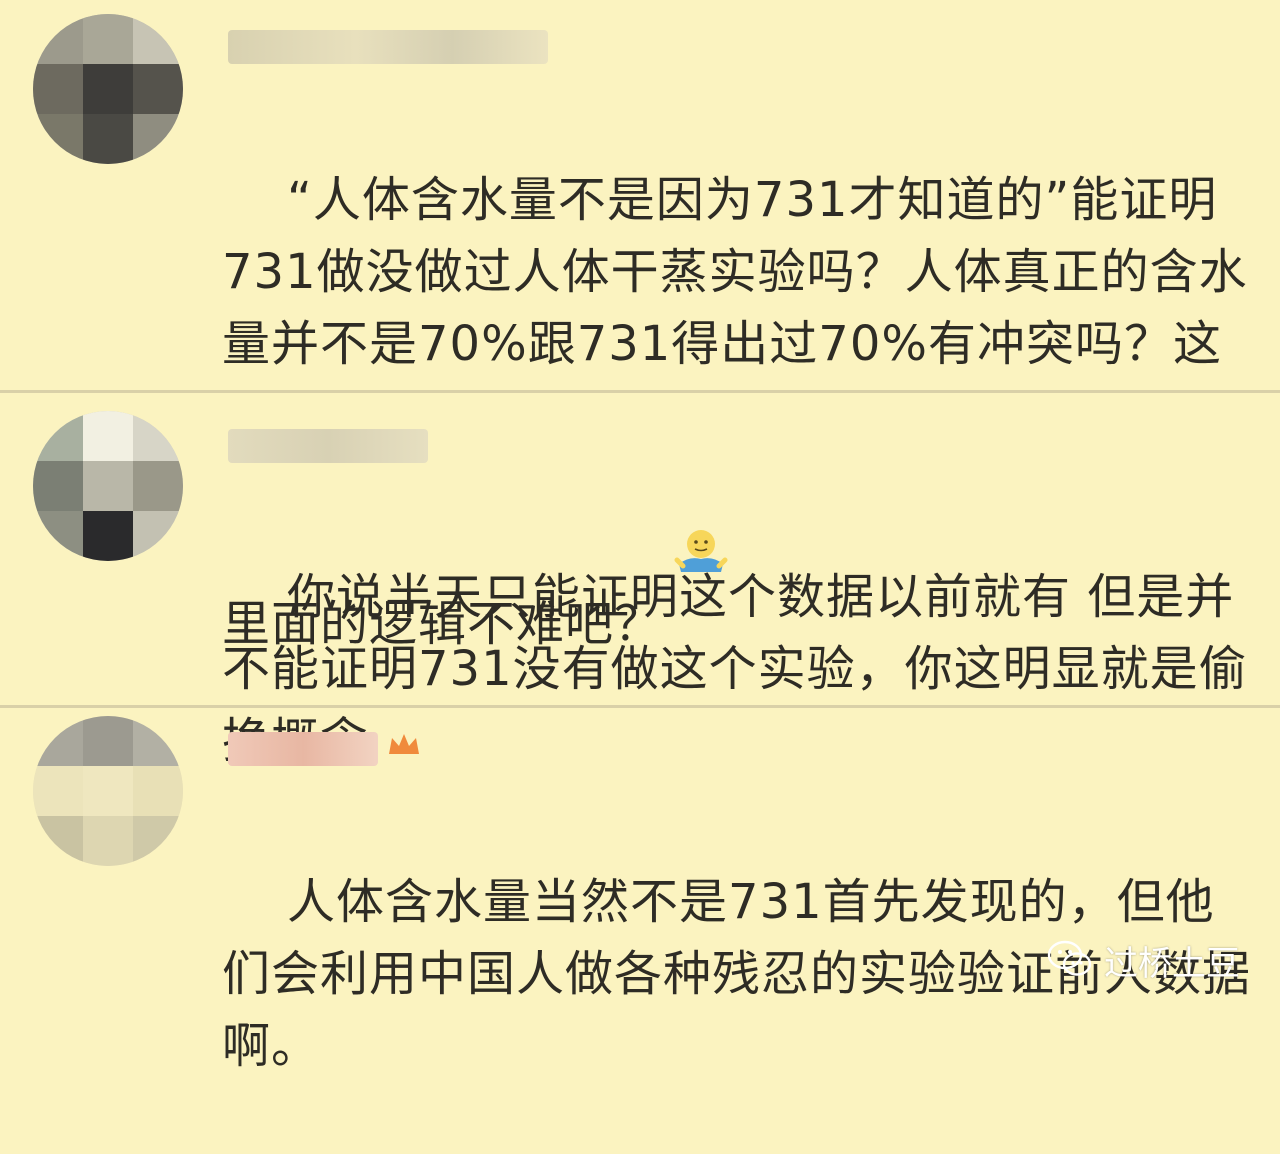  Describe the element at coordinates (1070, 961) in the screenshot. I see `wechat-icon` at that location.